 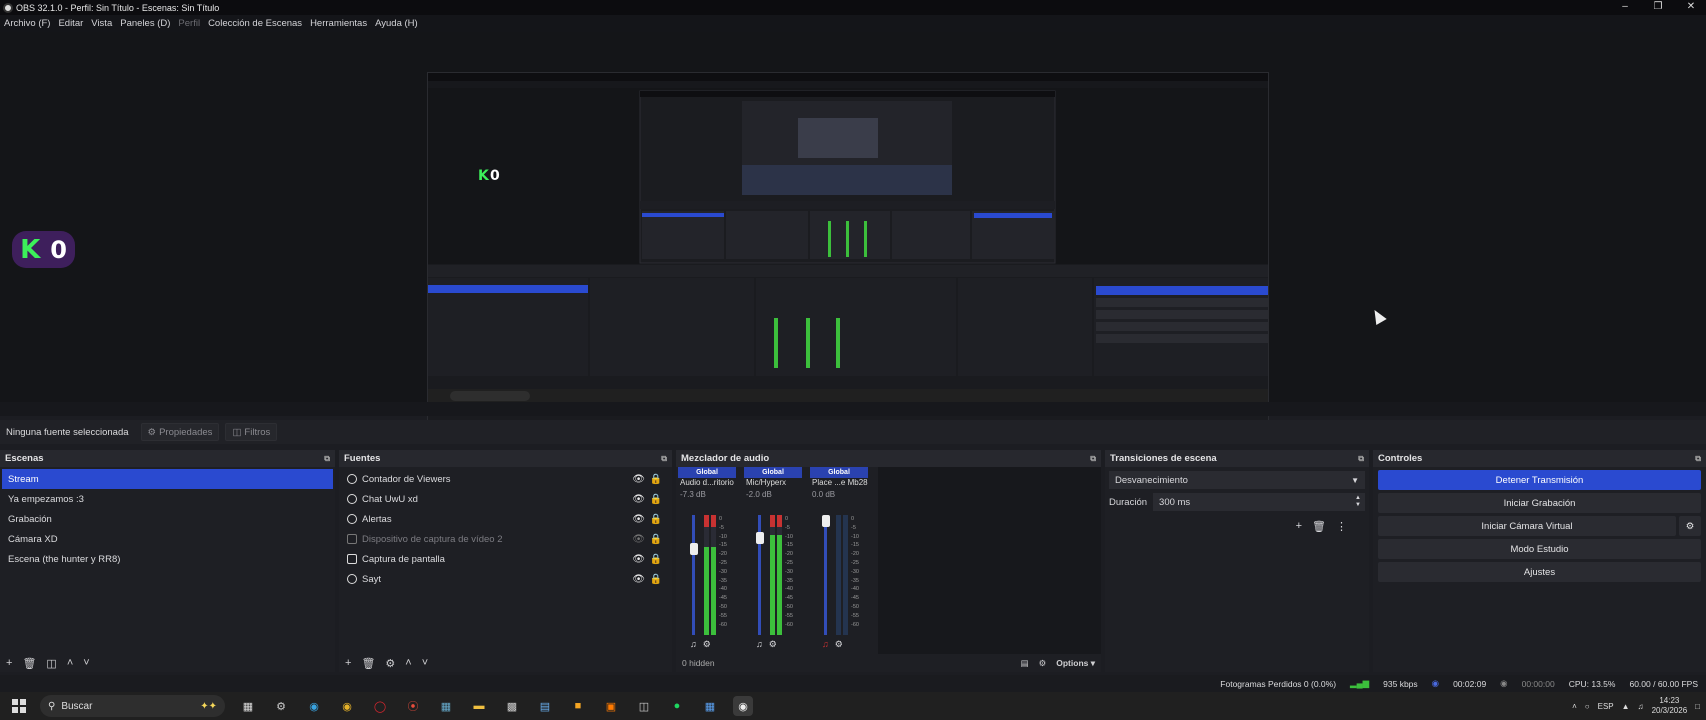 I want to click on adobe-icon: ▣, so click(x=611, y=706).